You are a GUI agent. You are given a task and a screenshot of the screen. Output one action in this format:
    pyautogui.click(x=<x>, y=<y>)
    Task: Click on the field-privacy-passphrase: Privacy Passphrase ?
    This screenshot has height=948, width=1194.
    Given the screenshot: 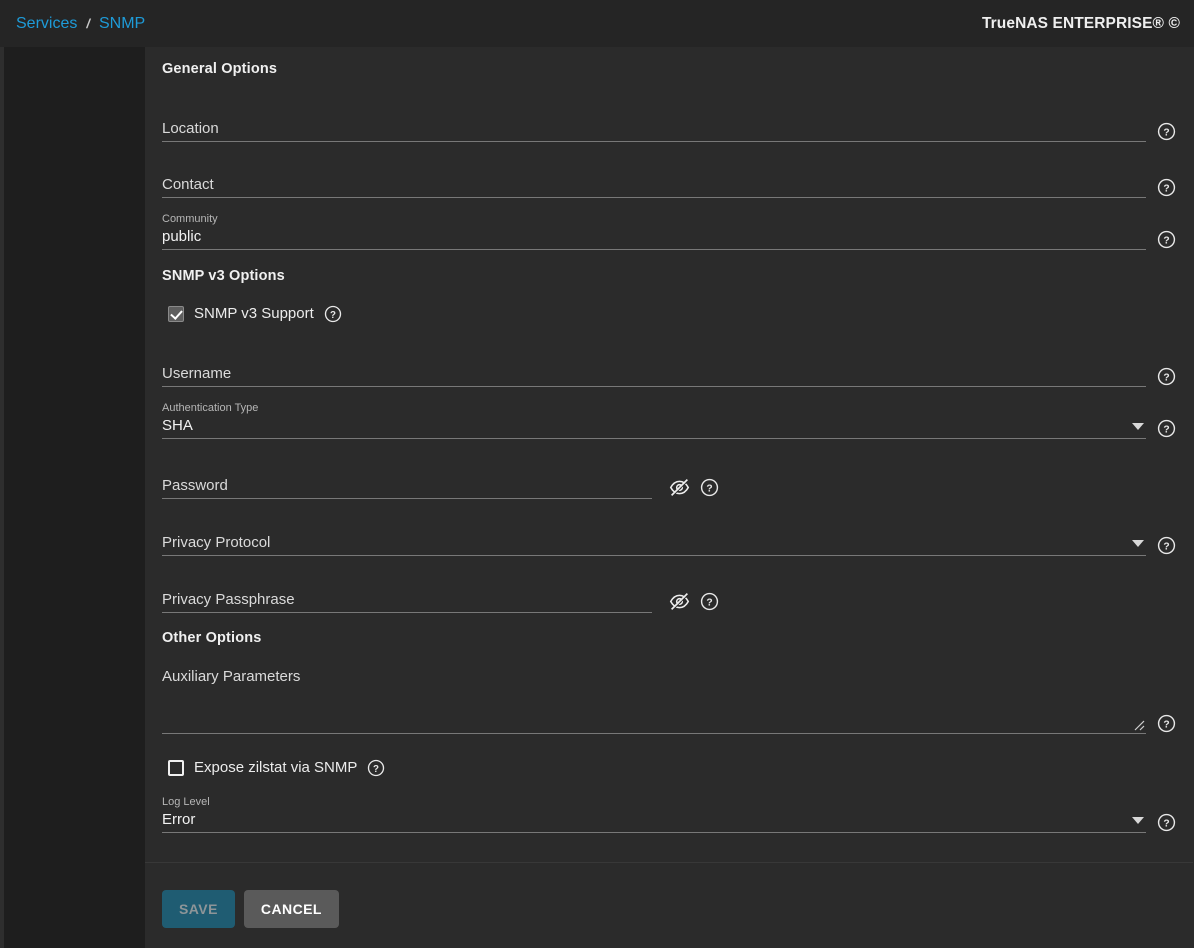 What is the action you would take?
    pyautogui.click(x=669, y=590)
    